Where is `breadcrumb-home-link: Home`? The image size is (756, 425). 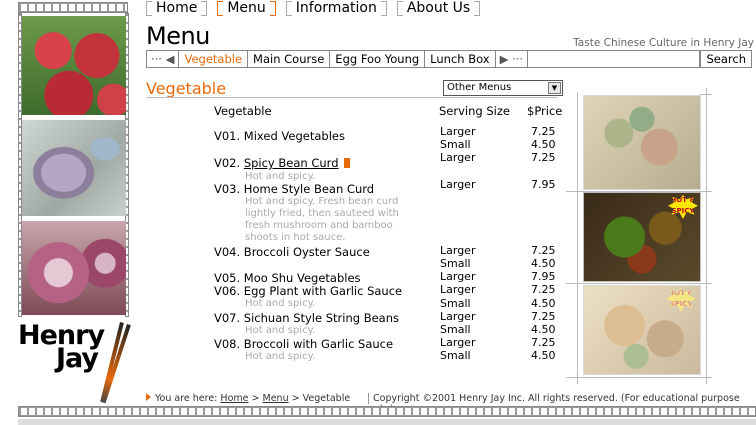
breadcrumb-home-link: Home is located at coordinates (234, 398).